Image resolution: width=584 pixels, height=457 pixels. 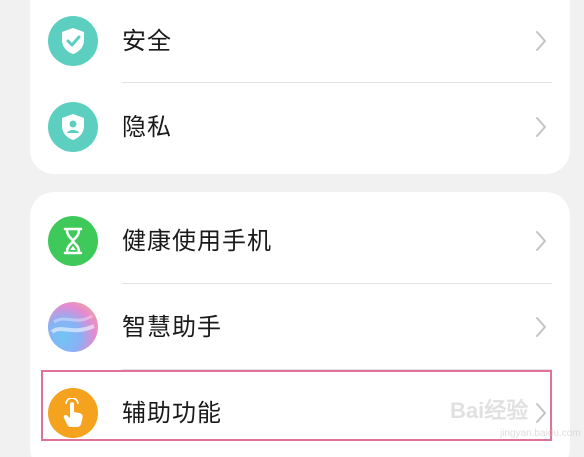 I want to click on shield-person-icon, so click(x=73, y=127).